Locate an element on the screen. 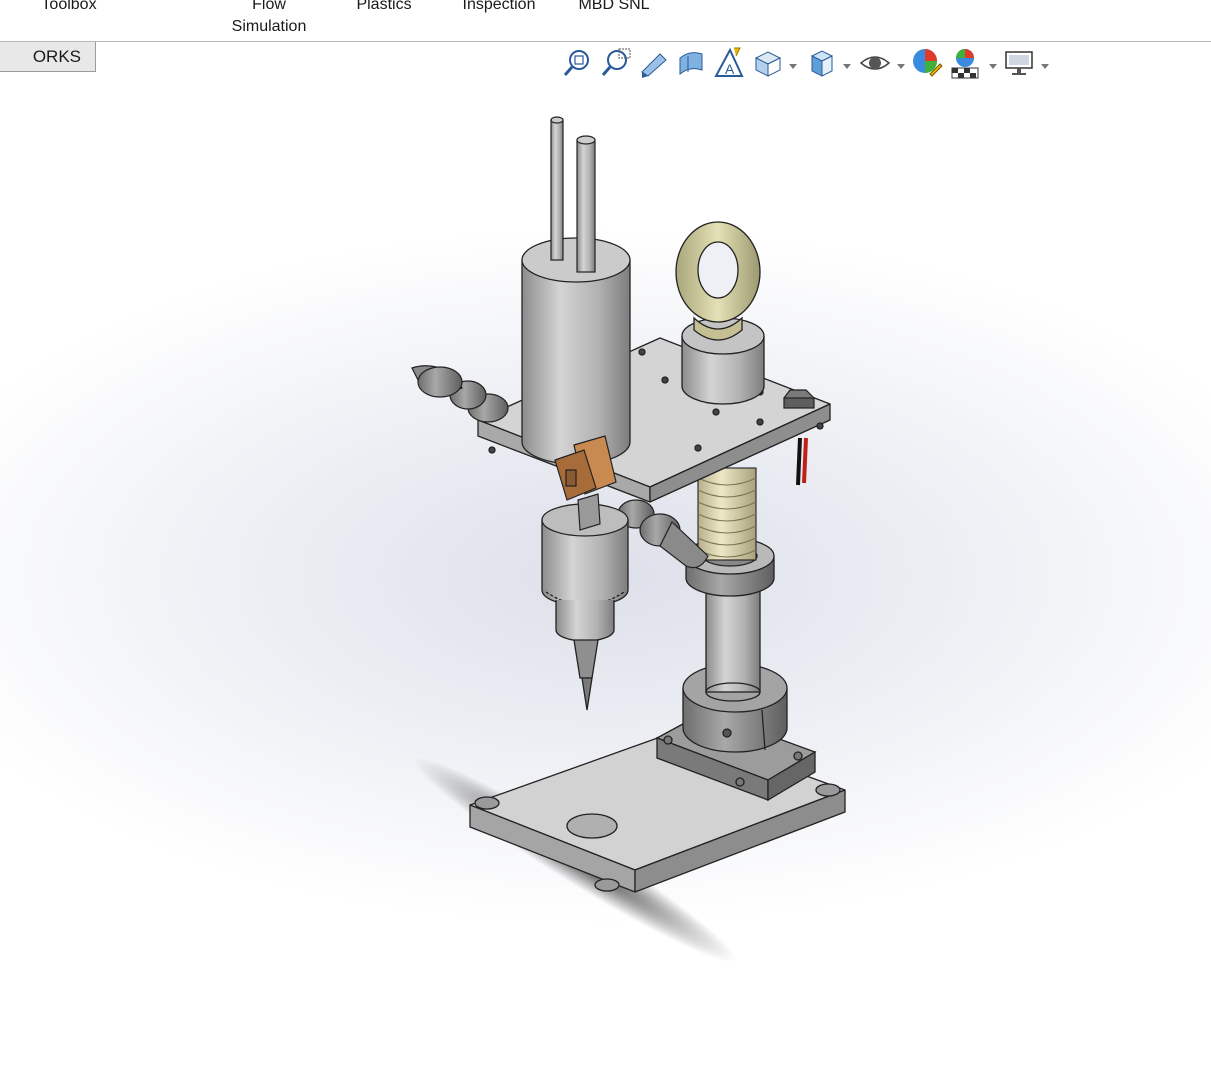 This screenshot has width=1211, height=1069. previous-view-icon is located at coordinates (653, 63).